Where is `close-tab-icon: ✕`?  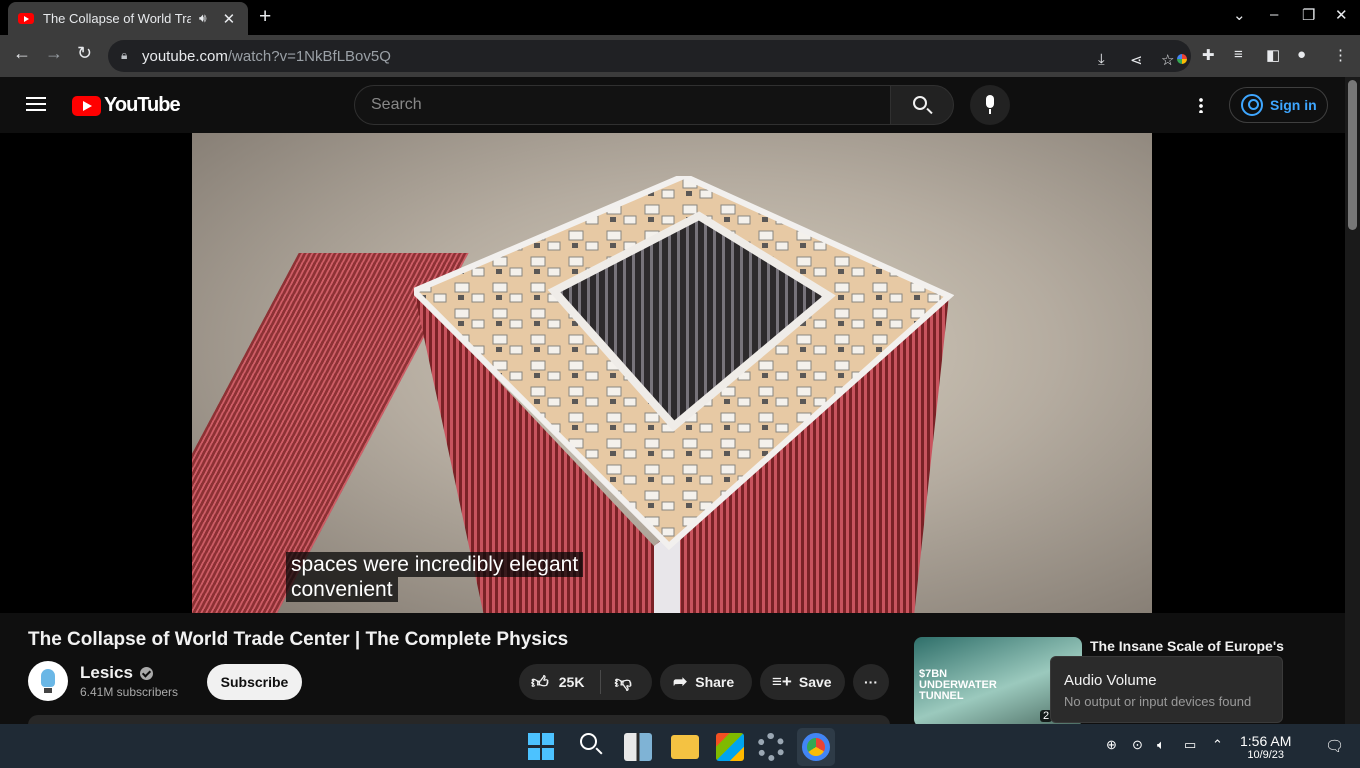 close-tab-icon: ✕ is located at coordinates (229, 19).